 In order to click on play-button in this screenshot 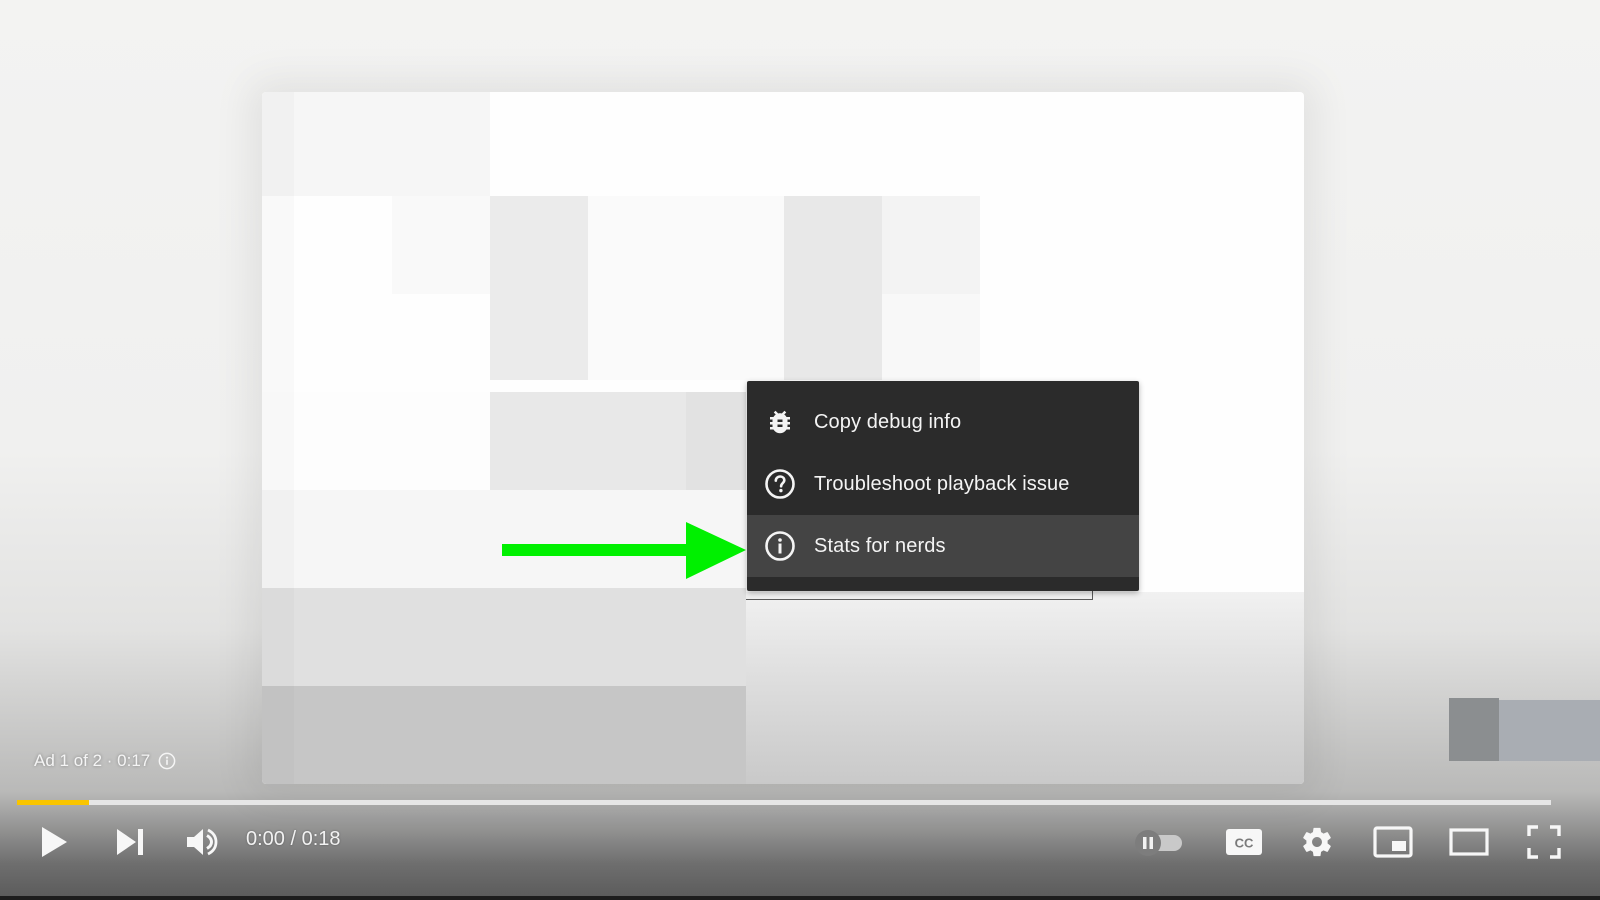, I will do `click(54, 842)`.